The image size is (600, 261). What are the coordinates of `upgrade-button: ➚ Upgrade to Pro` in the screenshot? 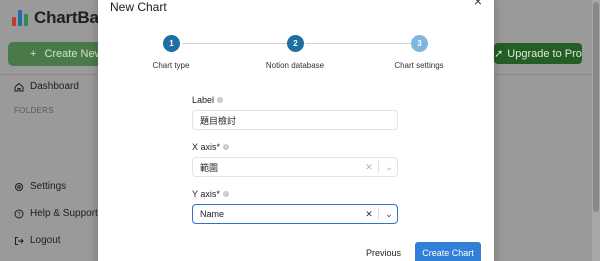 It's located at (538, 53).